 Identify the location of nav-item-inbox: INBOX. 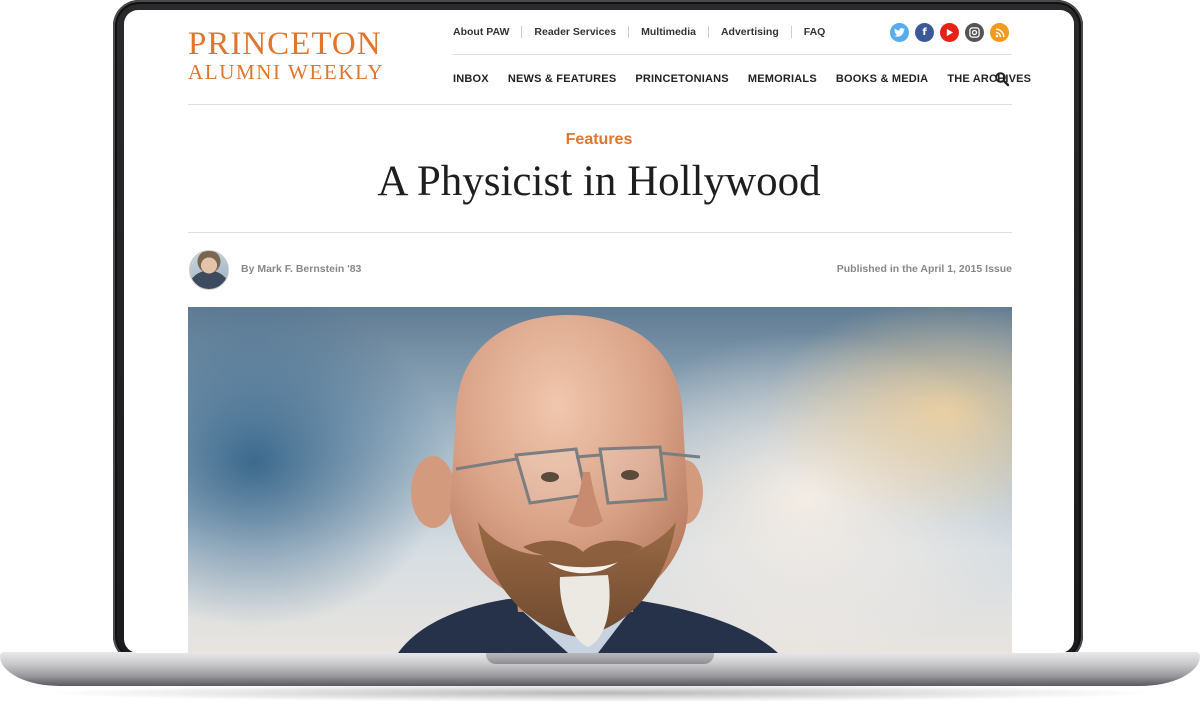
(471, 79).